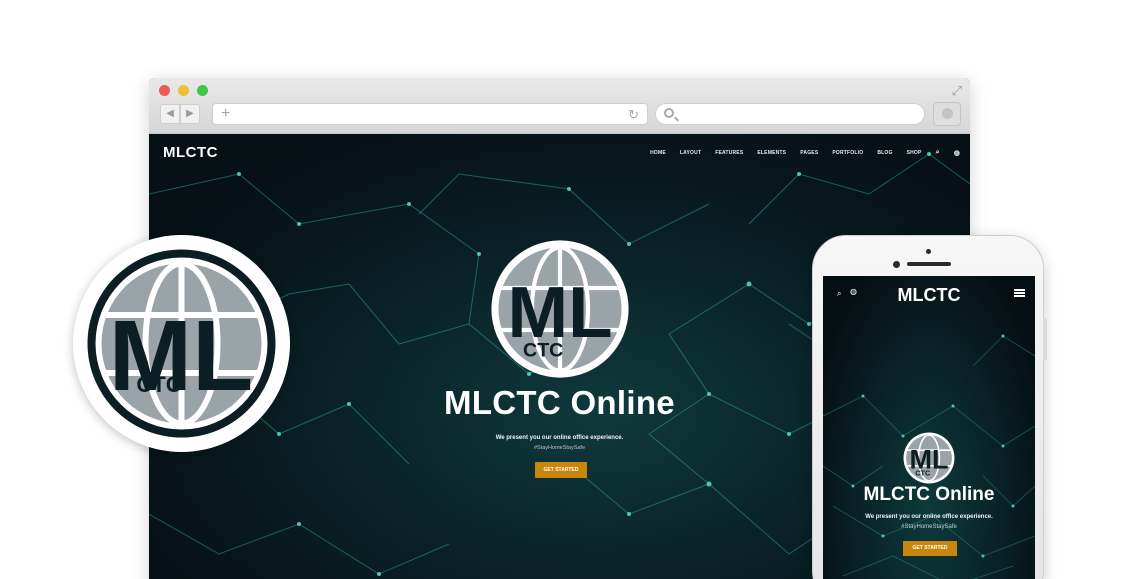  Describe the element at coordinates (202, 90) in the screenshot. I see `zoom-window-button` at that location.